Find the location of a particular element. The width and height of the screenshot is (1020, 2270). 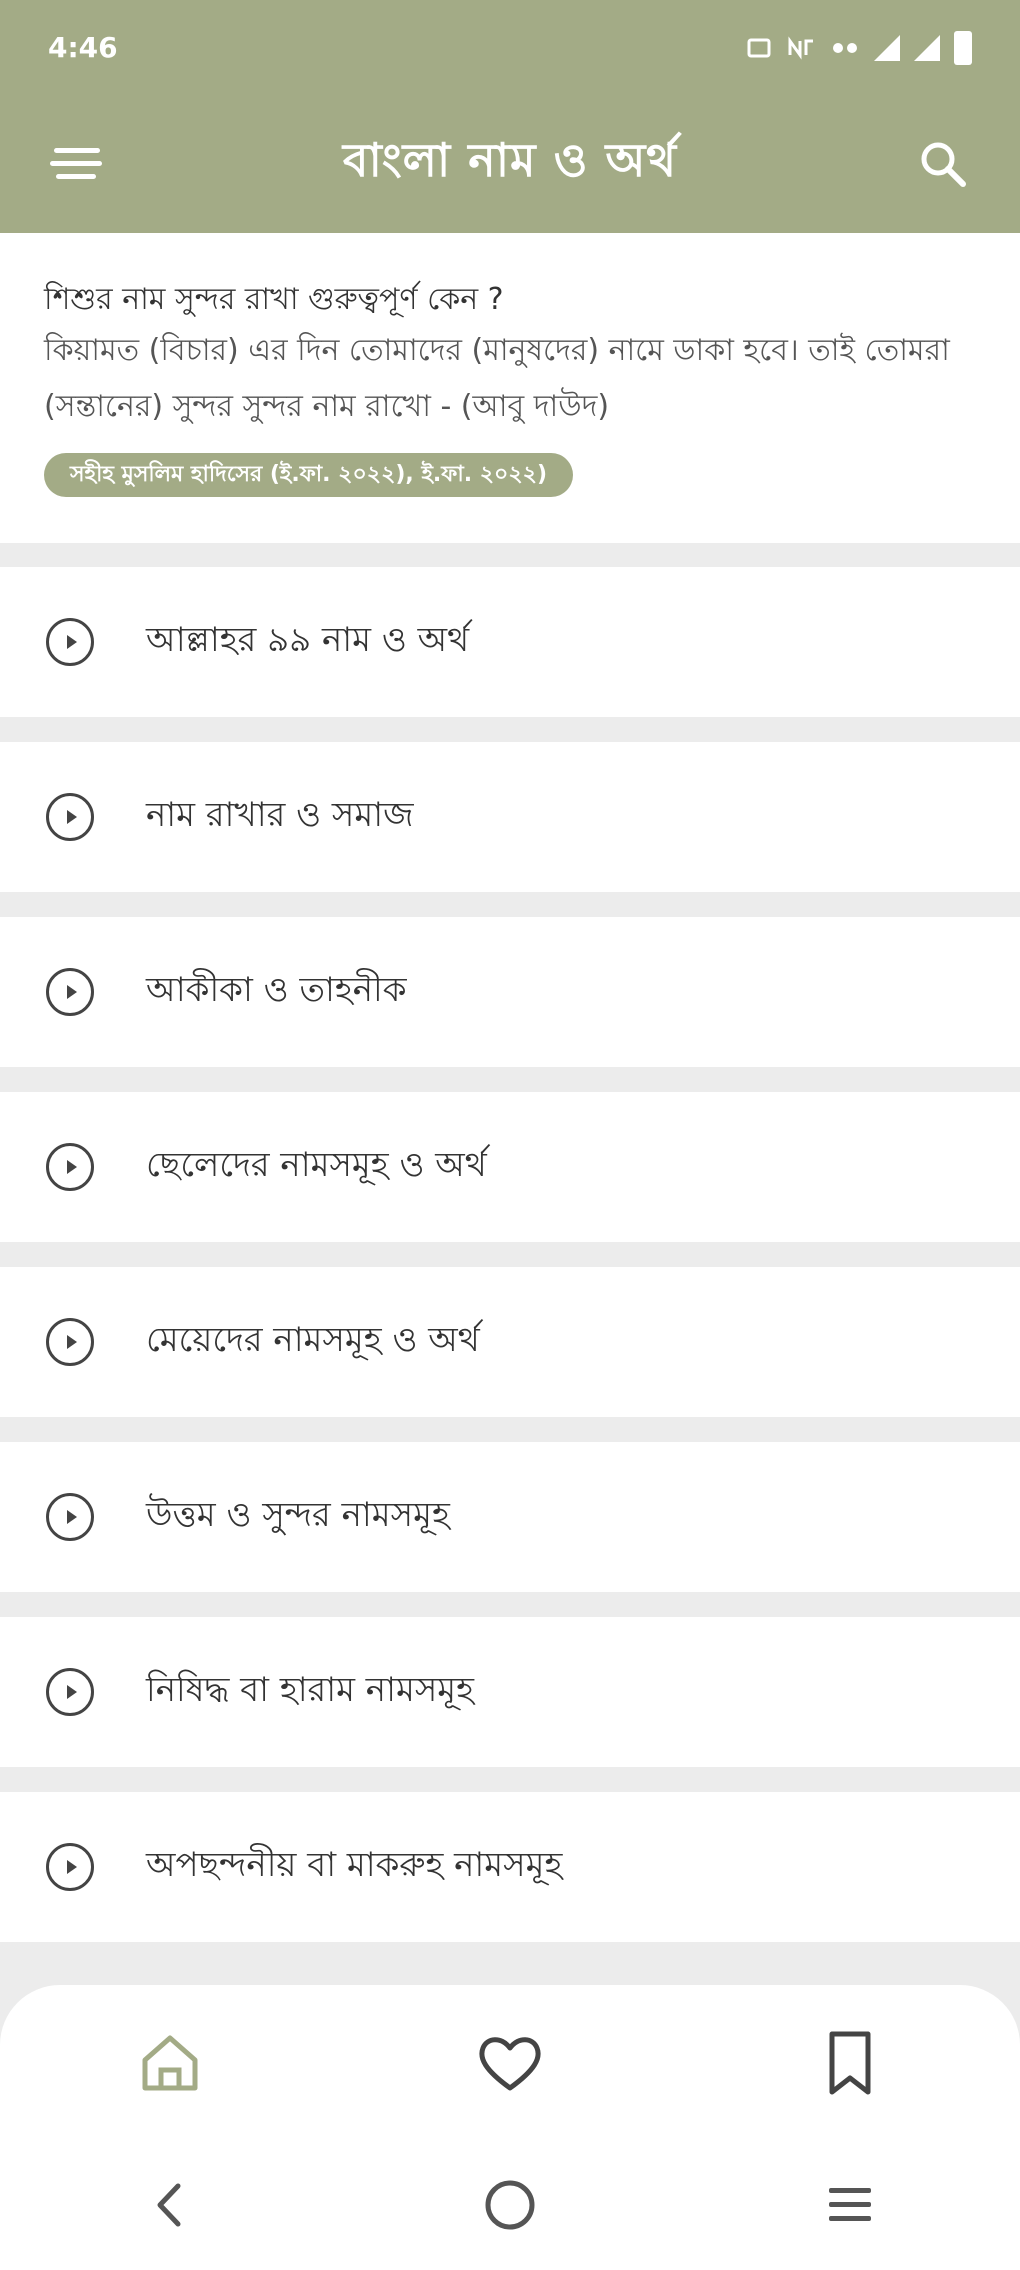

battery-icon is located at coordinates (963, 47).